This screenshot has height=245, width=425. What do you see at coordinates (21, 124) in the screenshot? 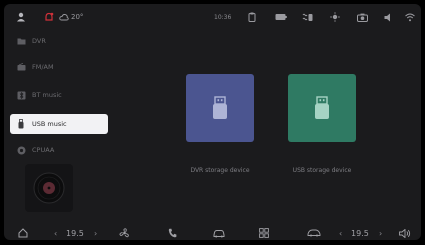
I see `usb-icon` at bounding box center [21, 124].